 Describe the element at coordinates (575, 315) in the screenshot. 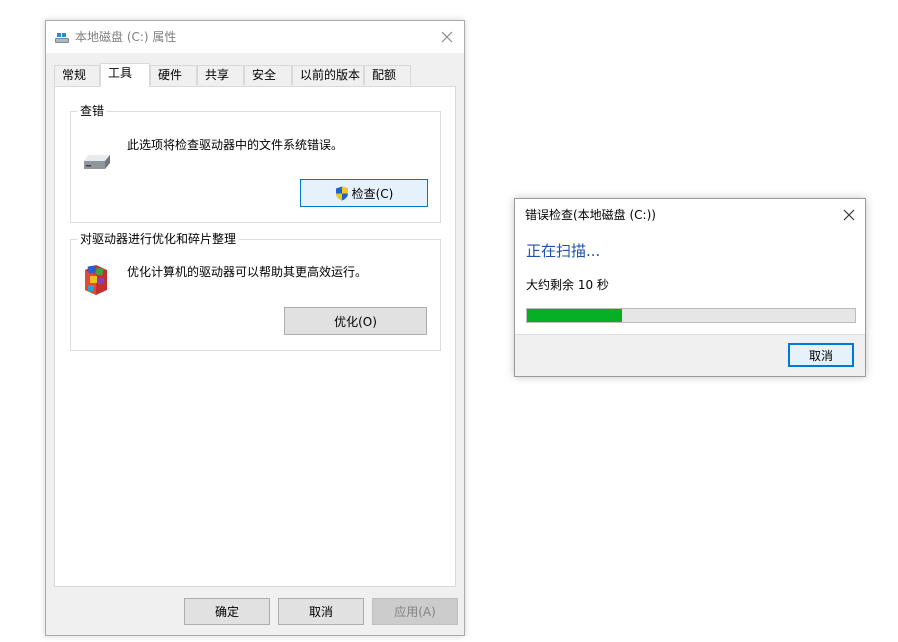

I see `scan-progress-fill` at that location.